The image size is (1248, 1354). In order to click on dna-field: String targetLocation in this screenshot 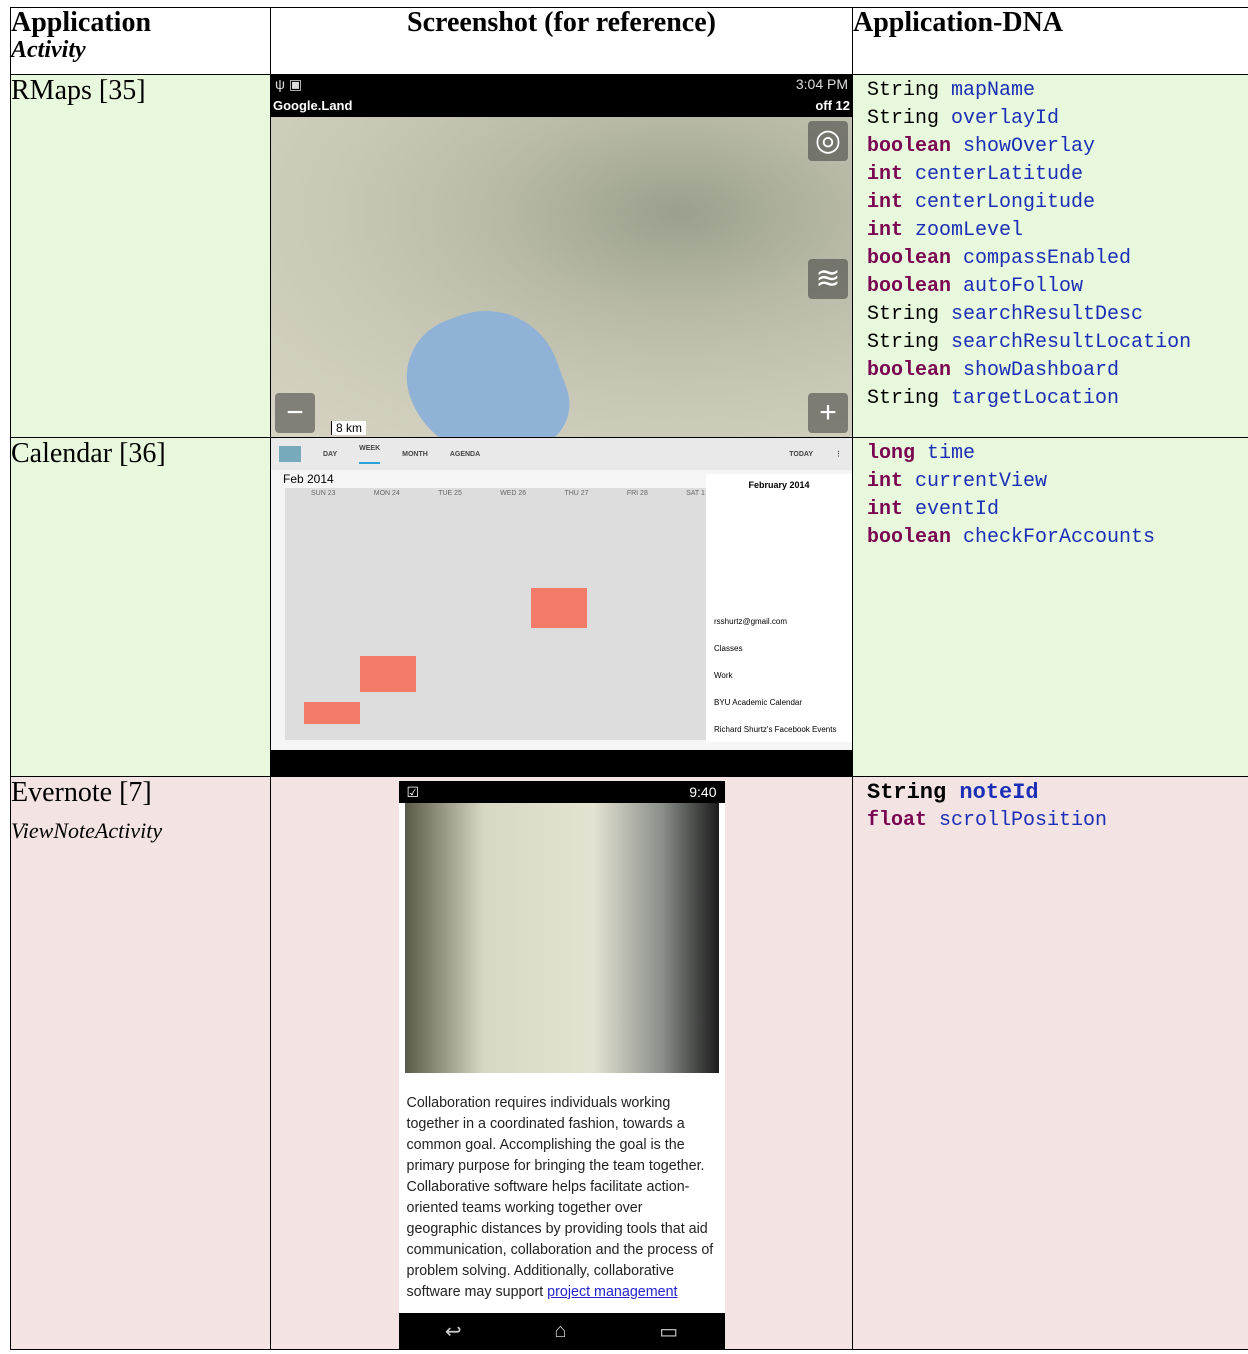, I will do `click(1057, 399)`.